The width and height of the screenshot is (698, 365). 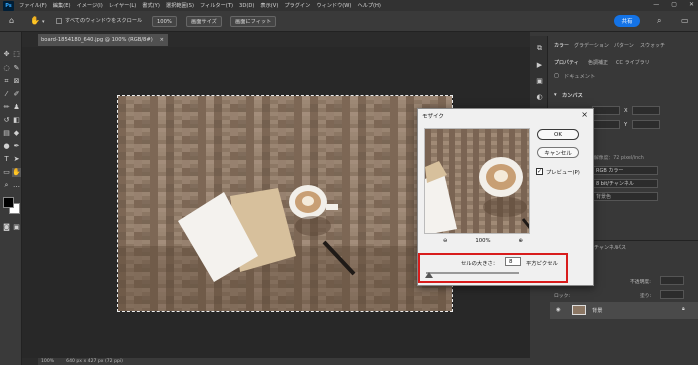 What do you see at coordinates (472, 273) in the screenshot?
I see `cell-size-slider-track` at bounding box center [472, 273].